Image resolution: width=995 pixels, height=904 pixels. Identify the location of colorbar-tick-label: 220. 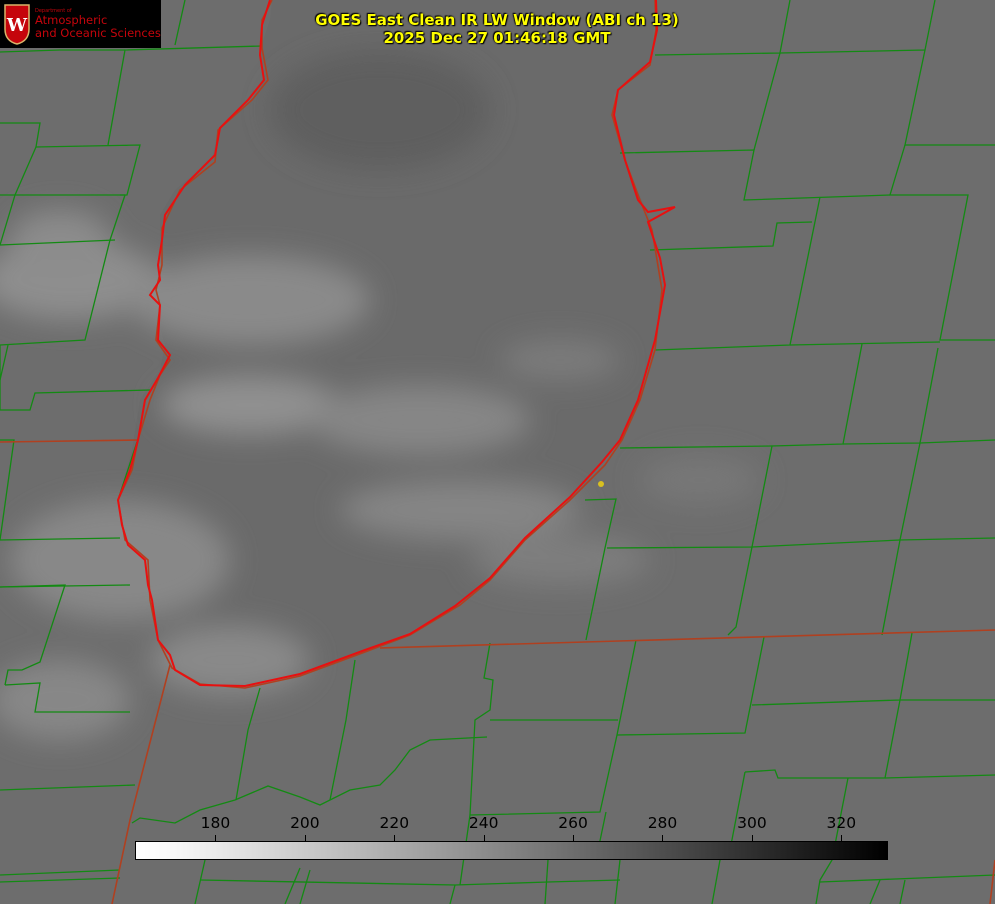
(394, 823).